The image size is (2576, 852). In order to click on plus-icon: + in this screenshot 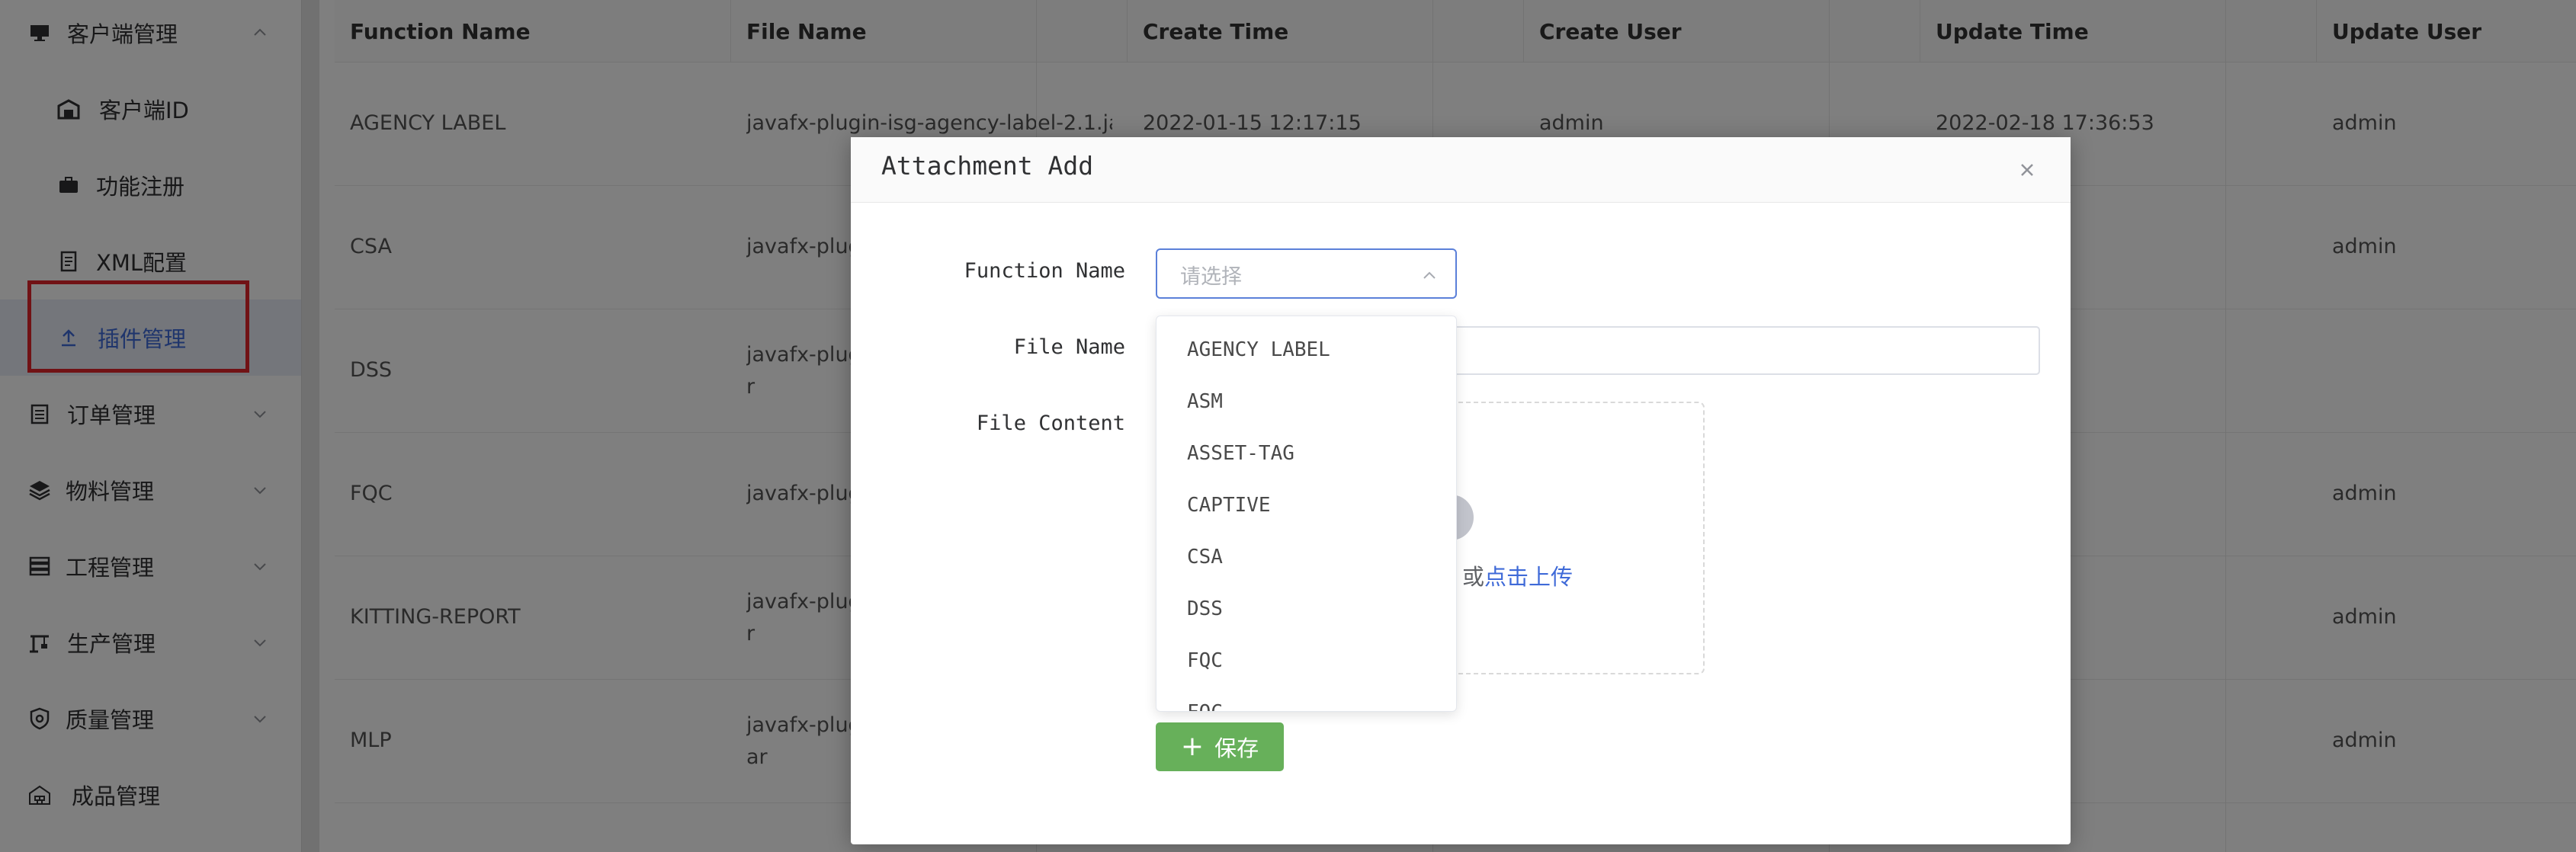, I will do `click(1192, 746)`.